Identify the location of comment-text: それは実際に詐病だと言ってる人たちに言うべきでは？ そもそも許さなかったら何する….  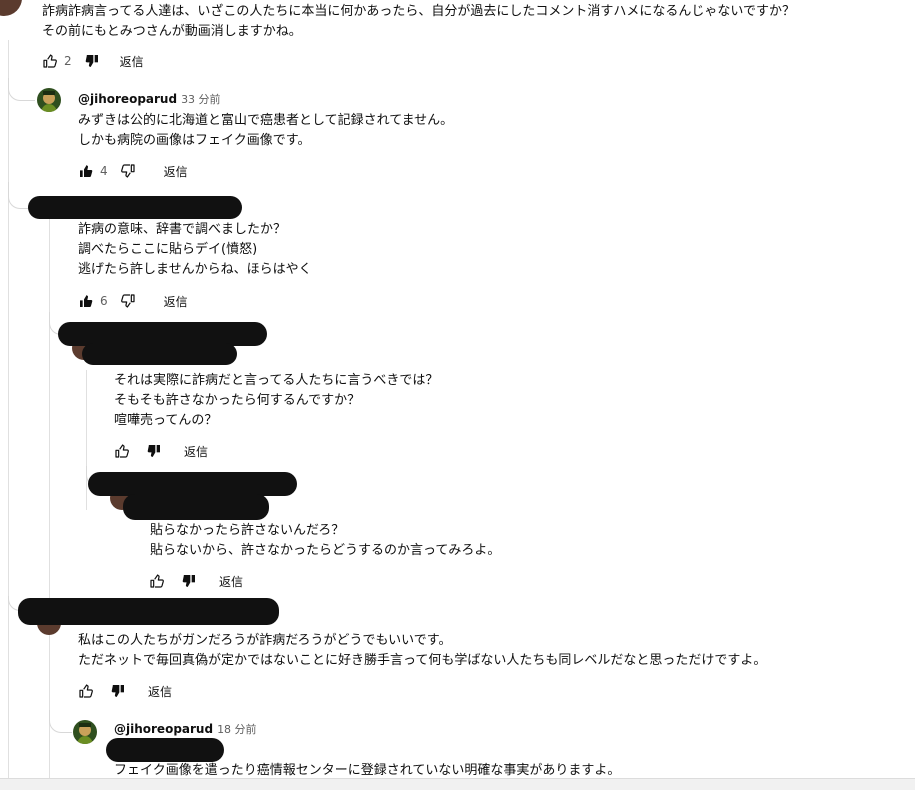
(276, 401).